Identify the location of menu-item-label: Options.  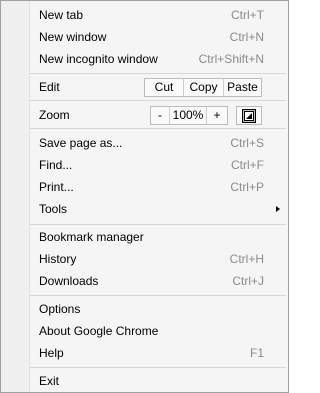
(60, 309).